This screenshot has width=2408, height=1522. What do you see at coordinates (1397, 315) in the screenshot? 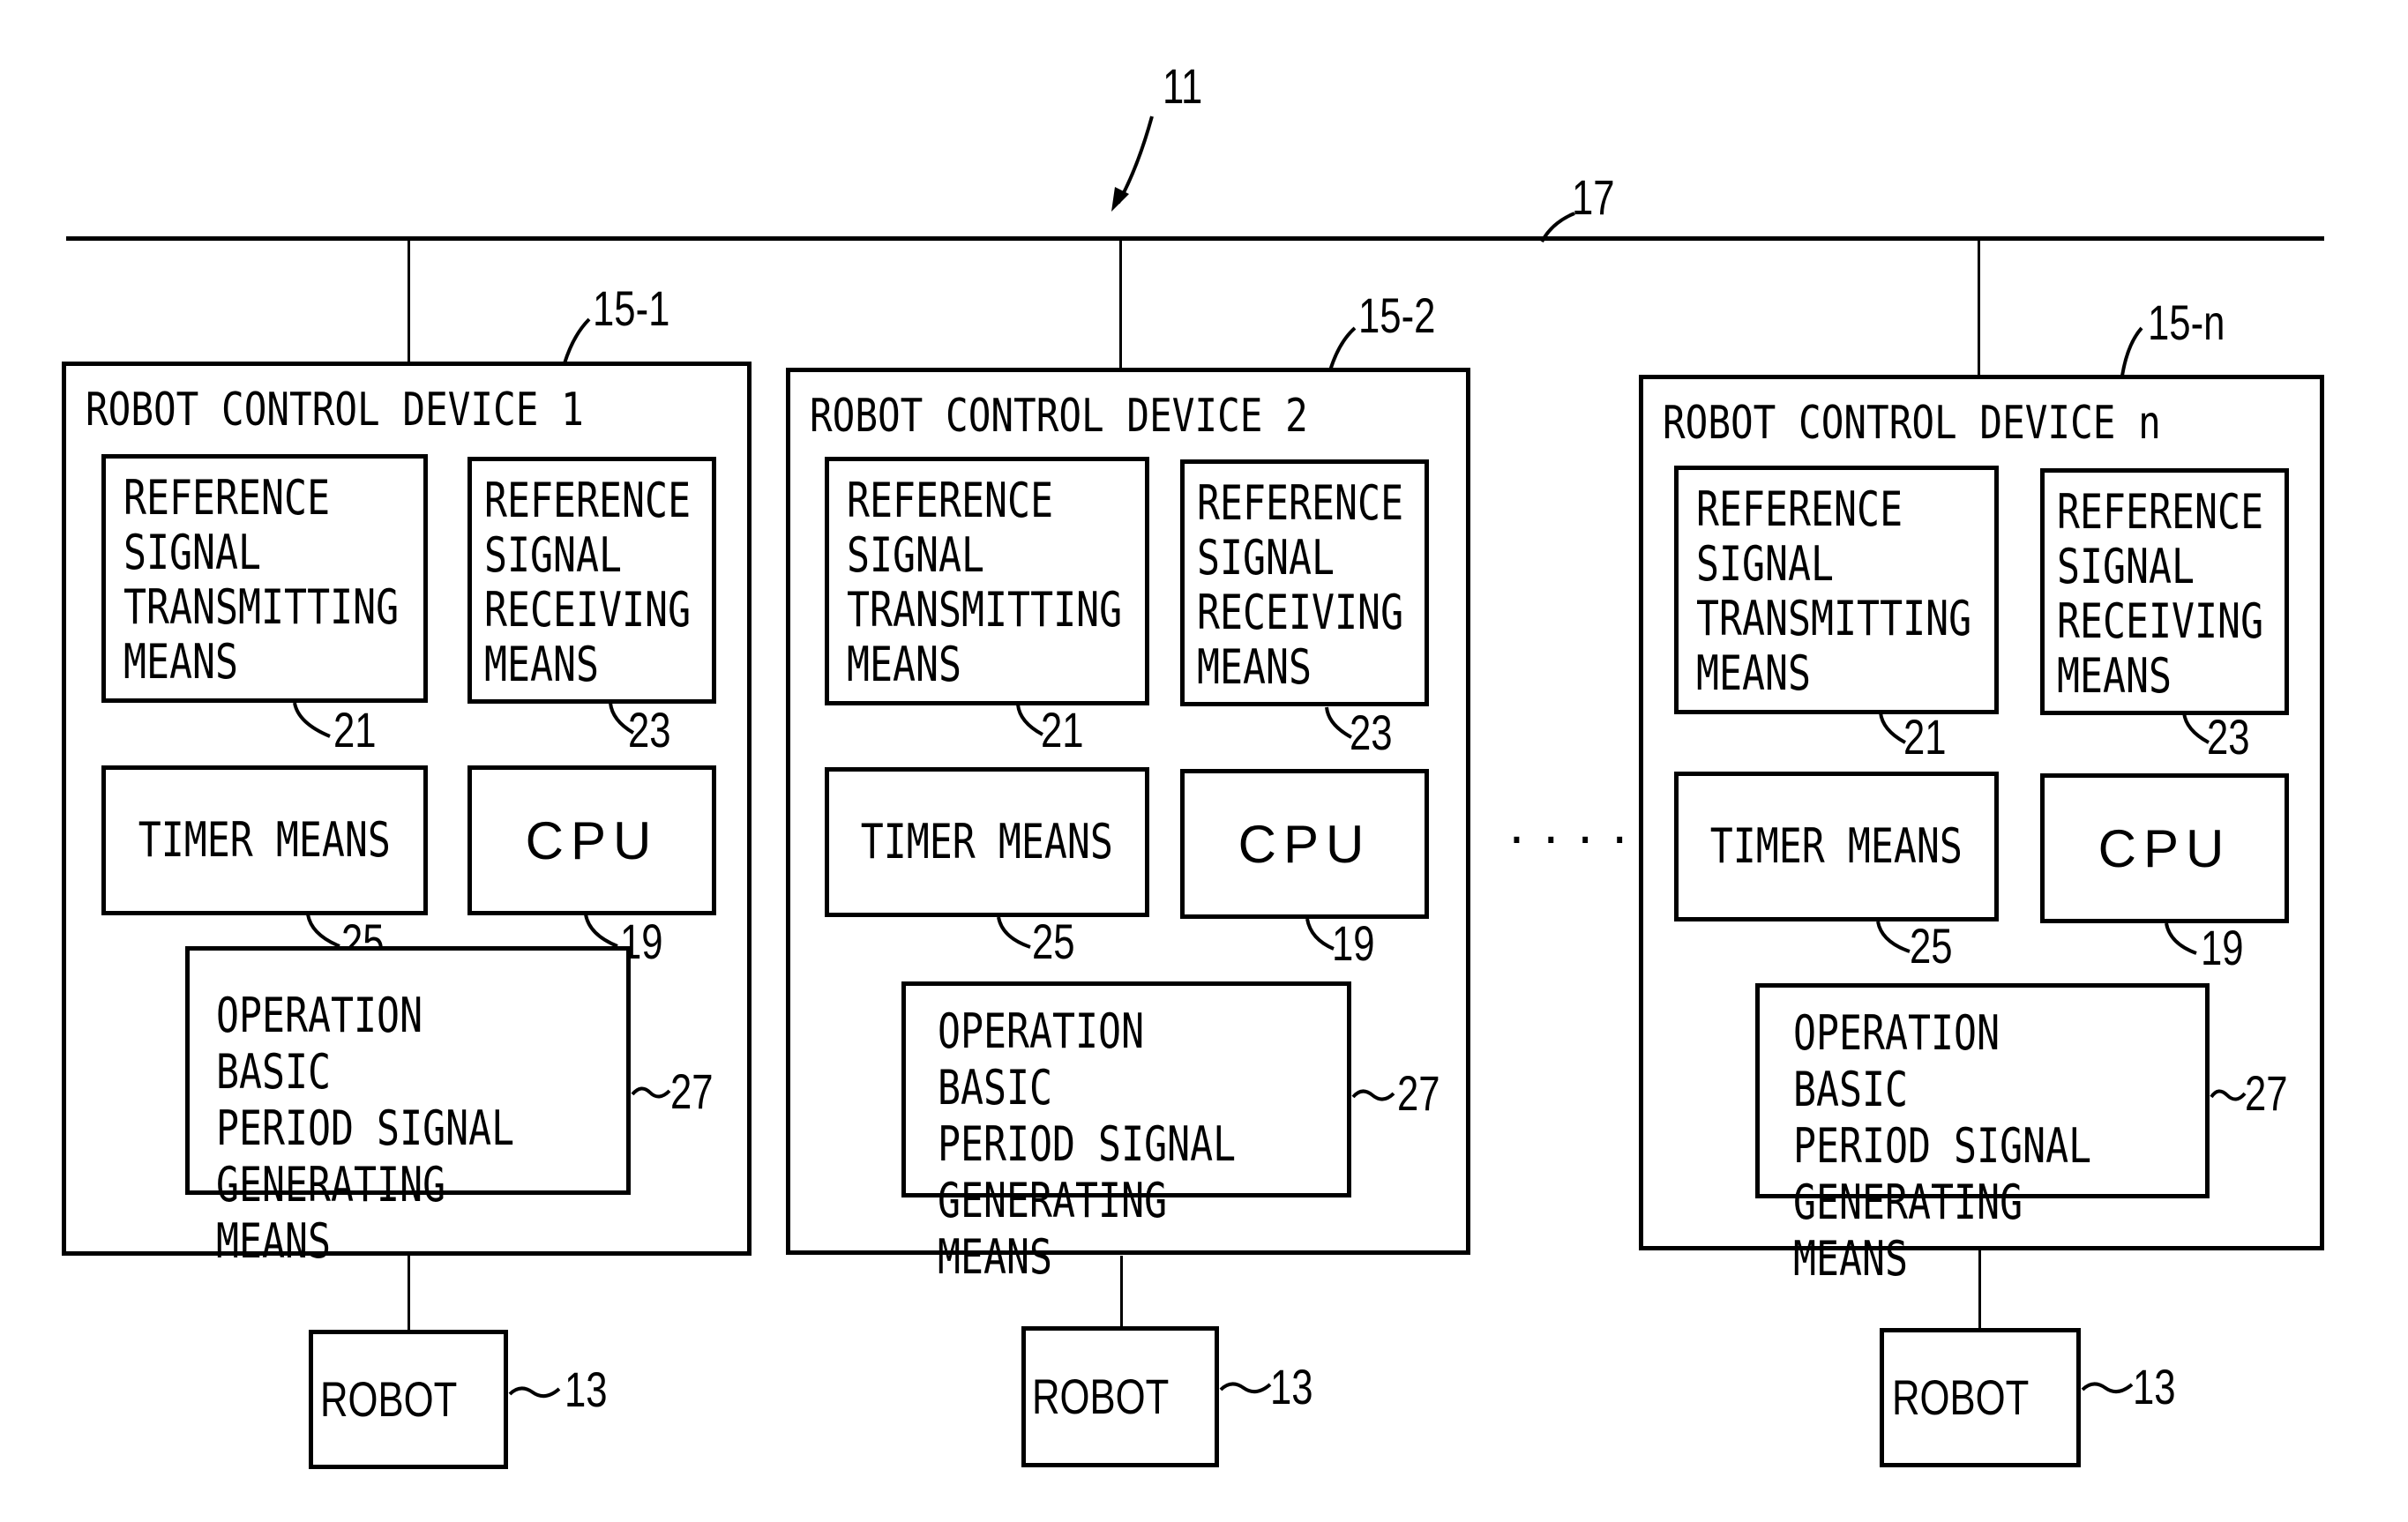
I see `ref-label-device-2: 15-2` at bounding box center [1397, 315].